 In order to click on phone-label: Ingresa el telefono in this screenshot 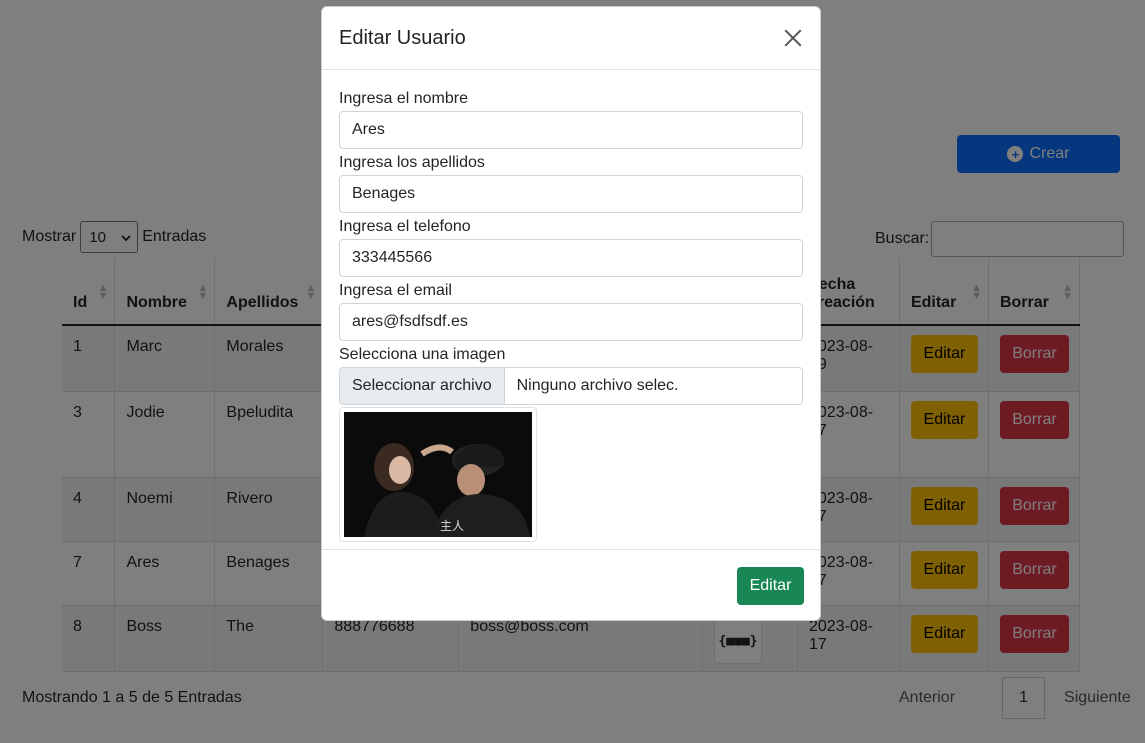, I will do `click(405, 226)`.